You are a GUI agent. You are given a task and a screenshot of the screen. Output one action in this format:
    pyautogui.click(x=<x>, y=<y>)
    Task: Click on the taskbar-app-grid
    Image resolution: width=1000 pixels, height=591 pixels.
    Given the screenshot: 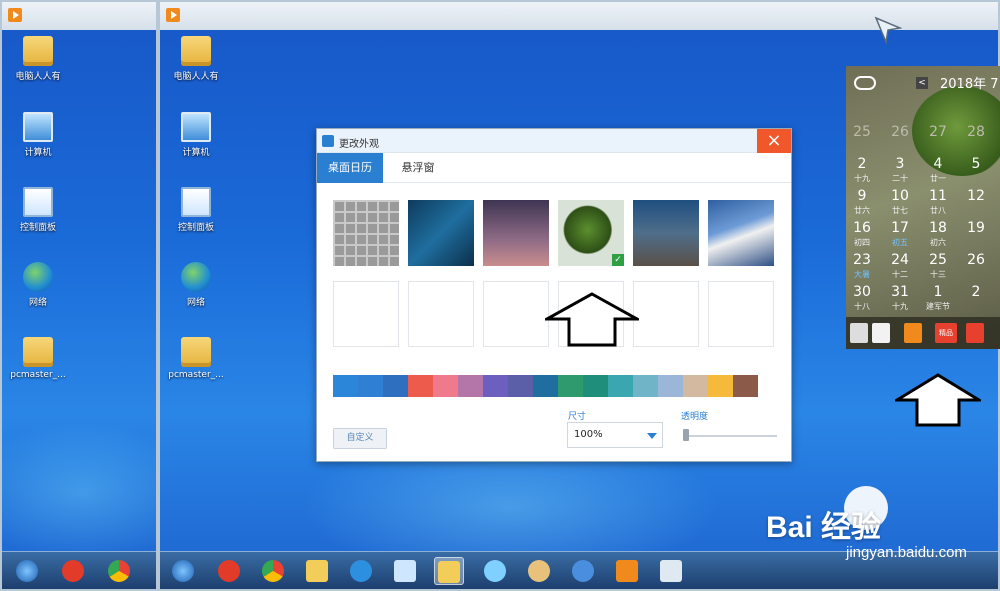 What is the action you would take?
    pyautogui.click(x=671, y=571)
    